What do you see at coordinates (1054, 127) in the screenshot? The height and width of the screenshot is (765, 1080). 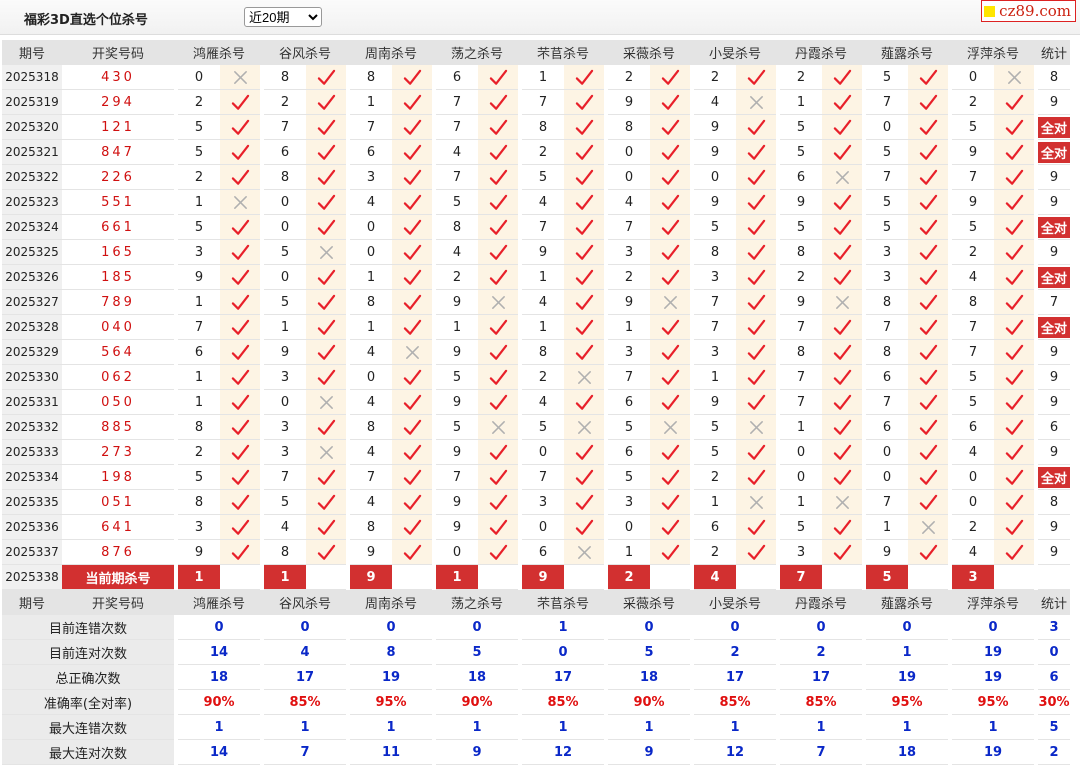 I see `stat-cell: 全对` at bounding box center [1054, 127].